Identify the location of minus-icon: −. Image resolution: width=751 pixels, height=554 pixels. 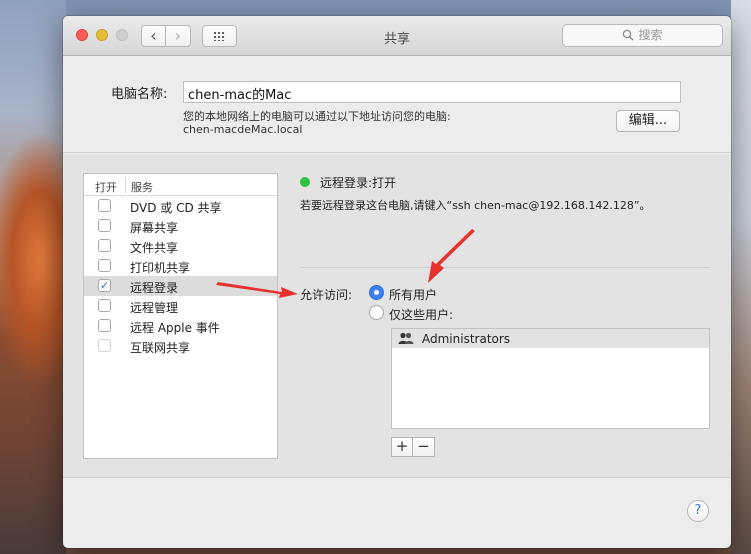
(423, 446).